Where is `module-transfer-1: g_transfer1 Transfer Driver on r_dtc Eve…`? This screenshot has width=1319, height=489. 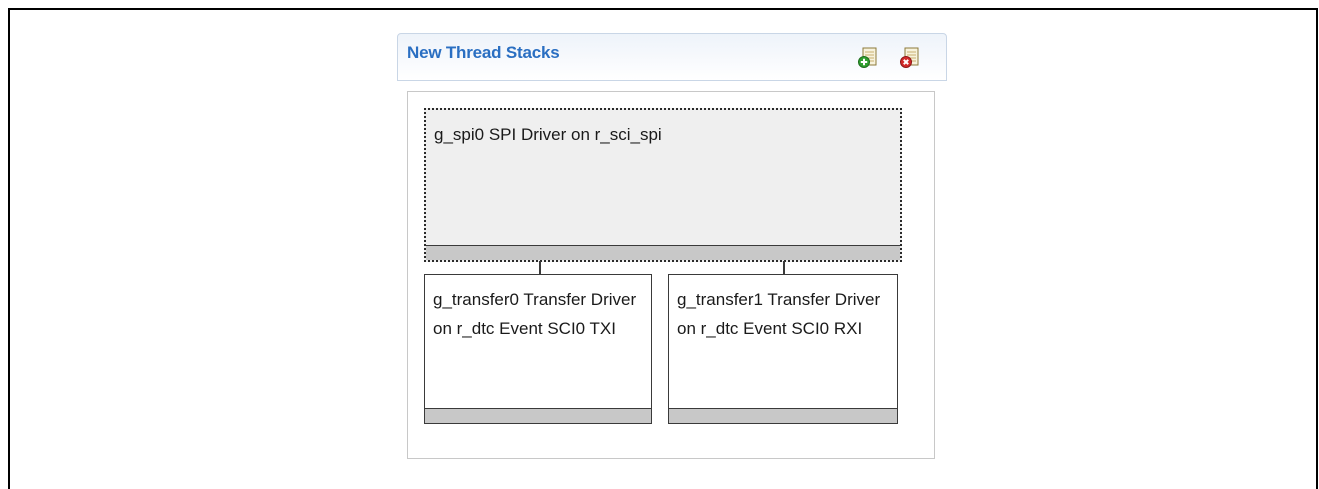 module-transfer-1: g_transfer1 Transfer Driver on r_dtc Eve… is located at coordinates (783, 349).